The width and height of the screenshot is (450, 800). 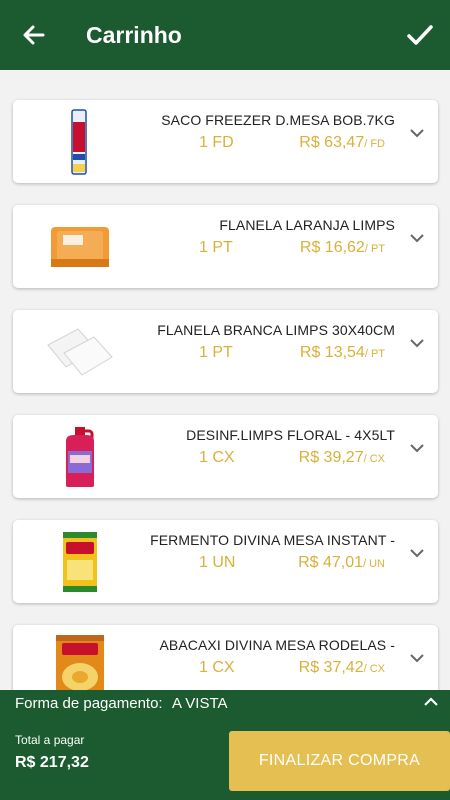 What do you see at coordinates (339, 761) in the screenshot?
I see `finalize-purchase-button: FINALIZAR COMPRA` at bounding box center [339, 761].